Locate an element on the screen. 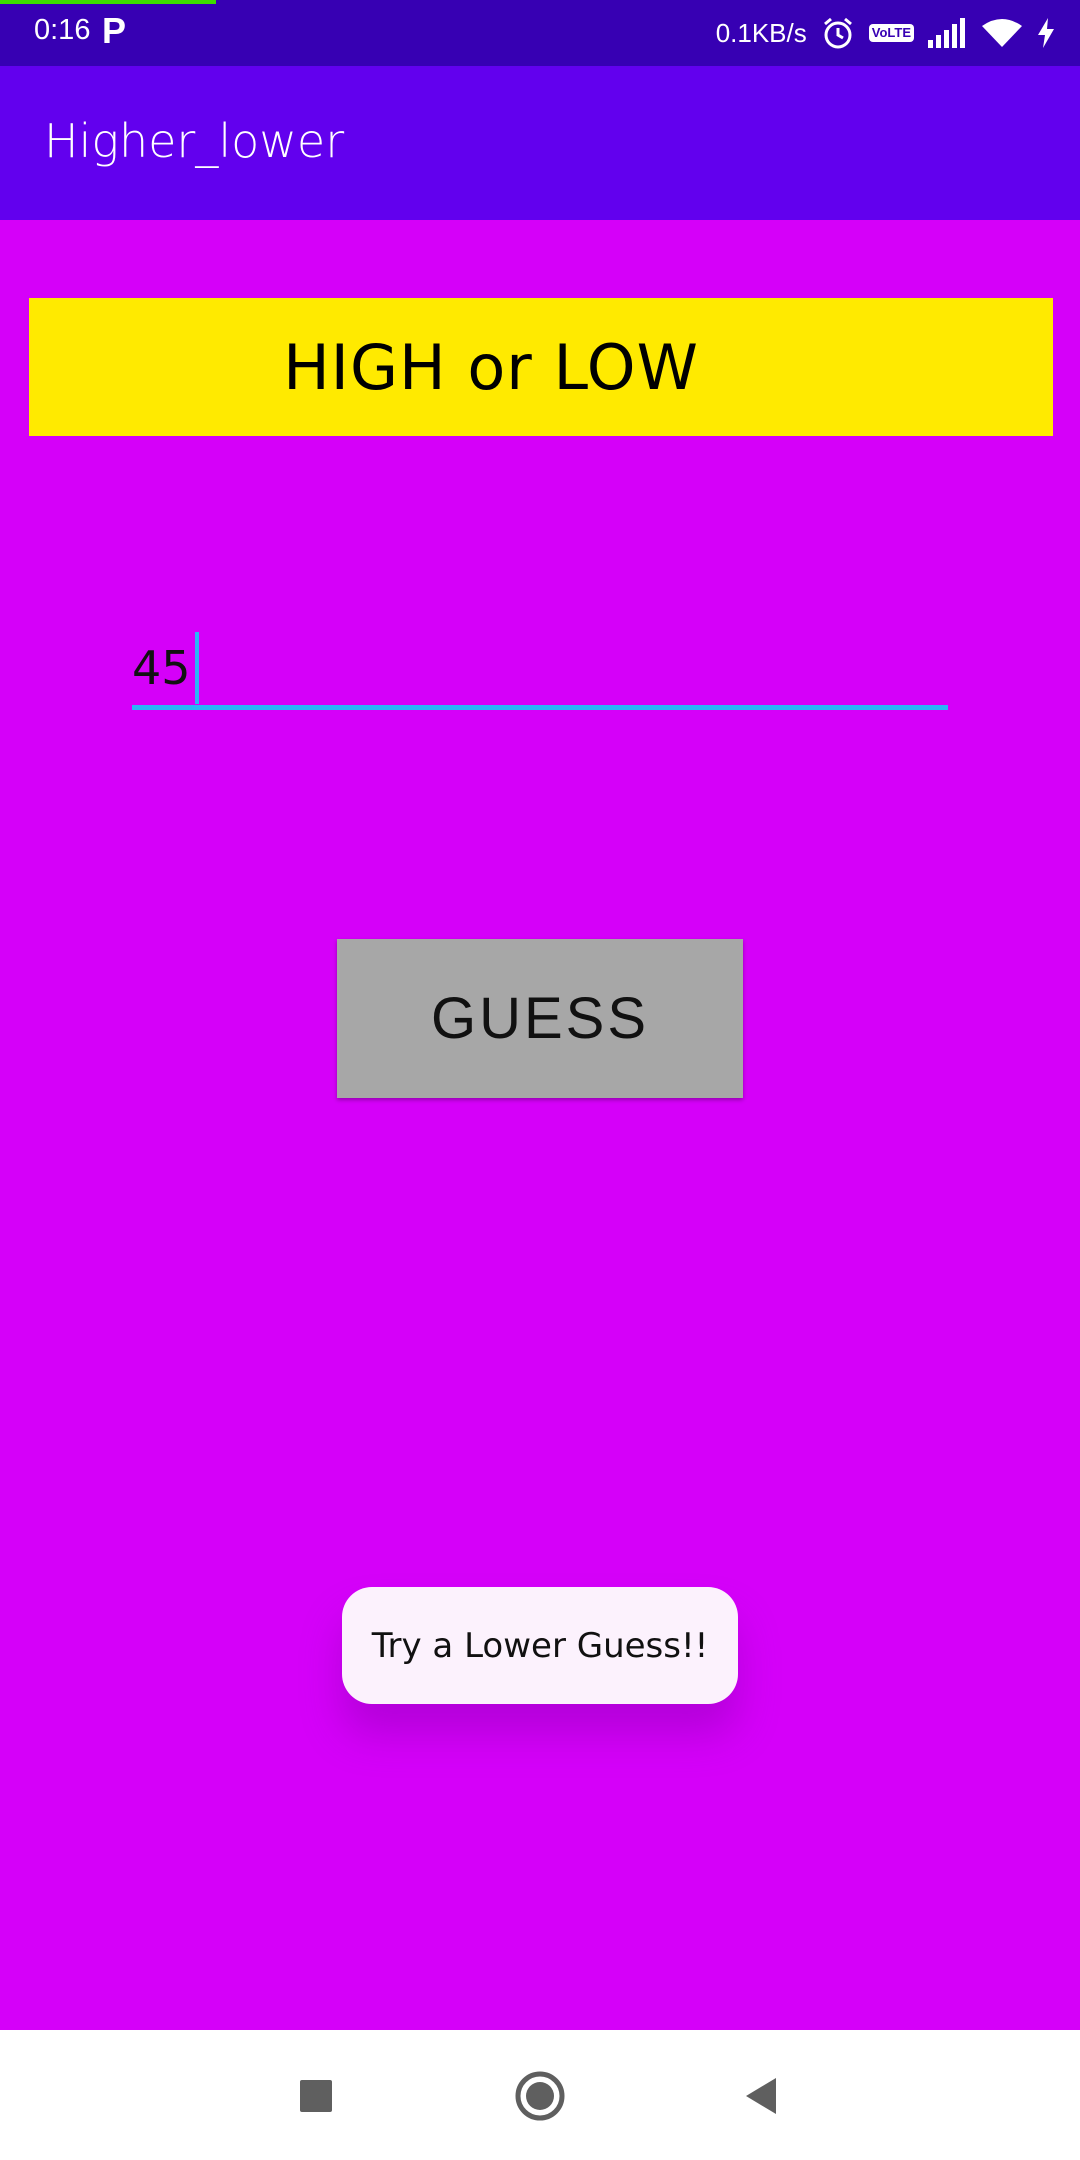 The height and width of the screenshot is (2160, 1080). status-time: 0:16 is located at coordinates (62, 30).